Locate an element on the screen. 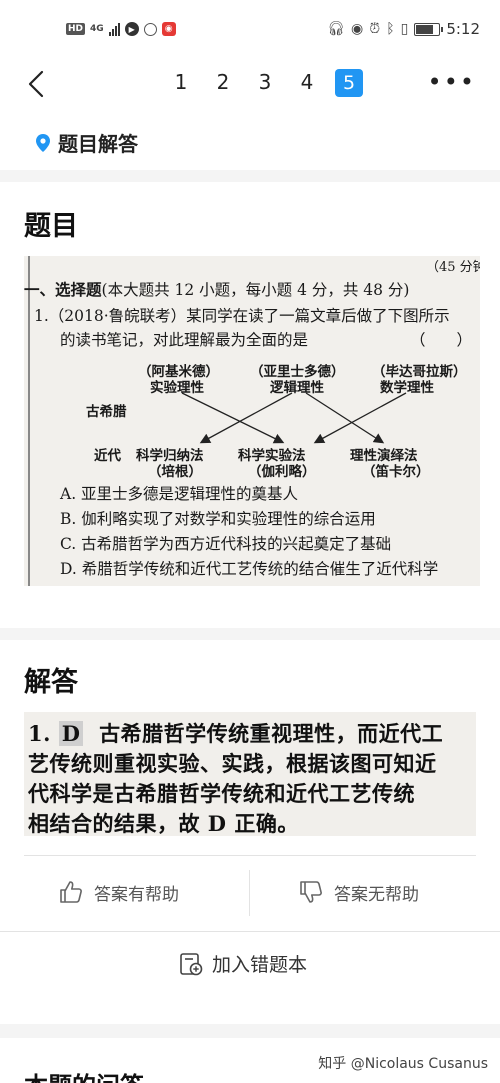 The height and width of the screenshot is (1083, 500). status-bar-left: HD 4G ▶ ◉ is located at coordinates (121, 29).